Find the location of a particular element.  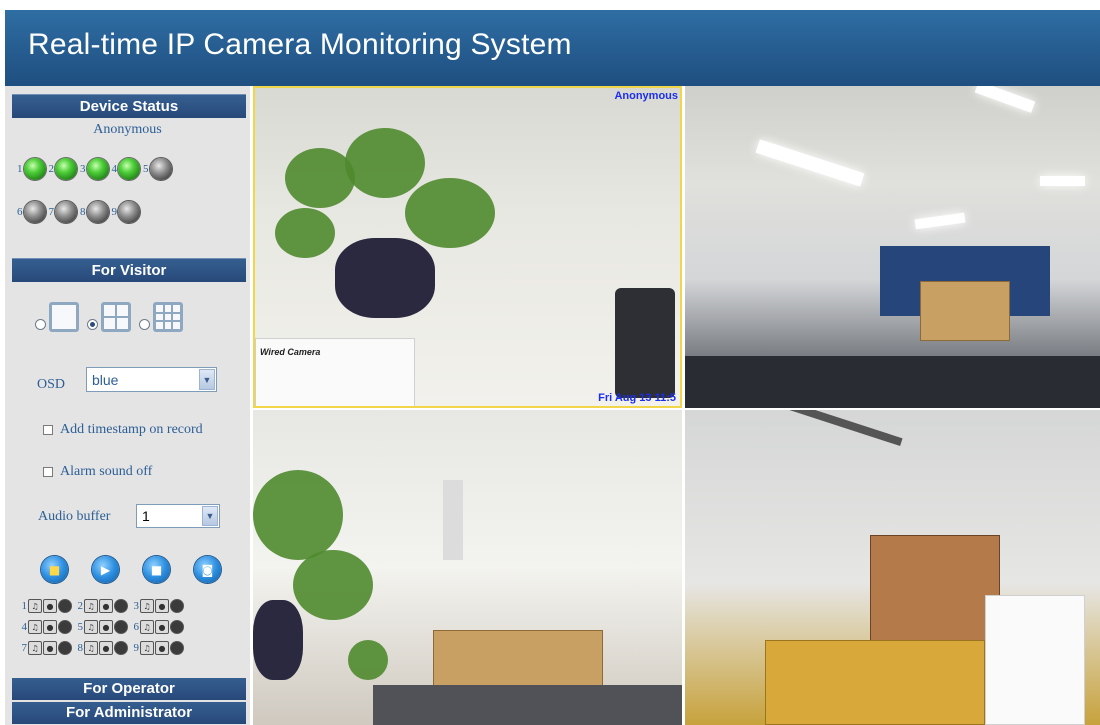

alarm-sound-checkbox is located at coordinates (48, 472).